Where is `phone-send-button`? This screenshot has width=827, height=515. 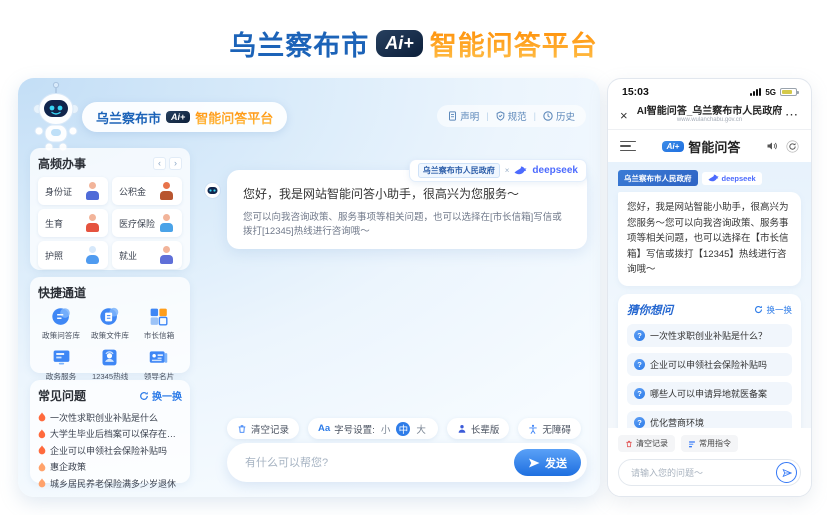
phone-send-button is located at coordinates (786, 472).